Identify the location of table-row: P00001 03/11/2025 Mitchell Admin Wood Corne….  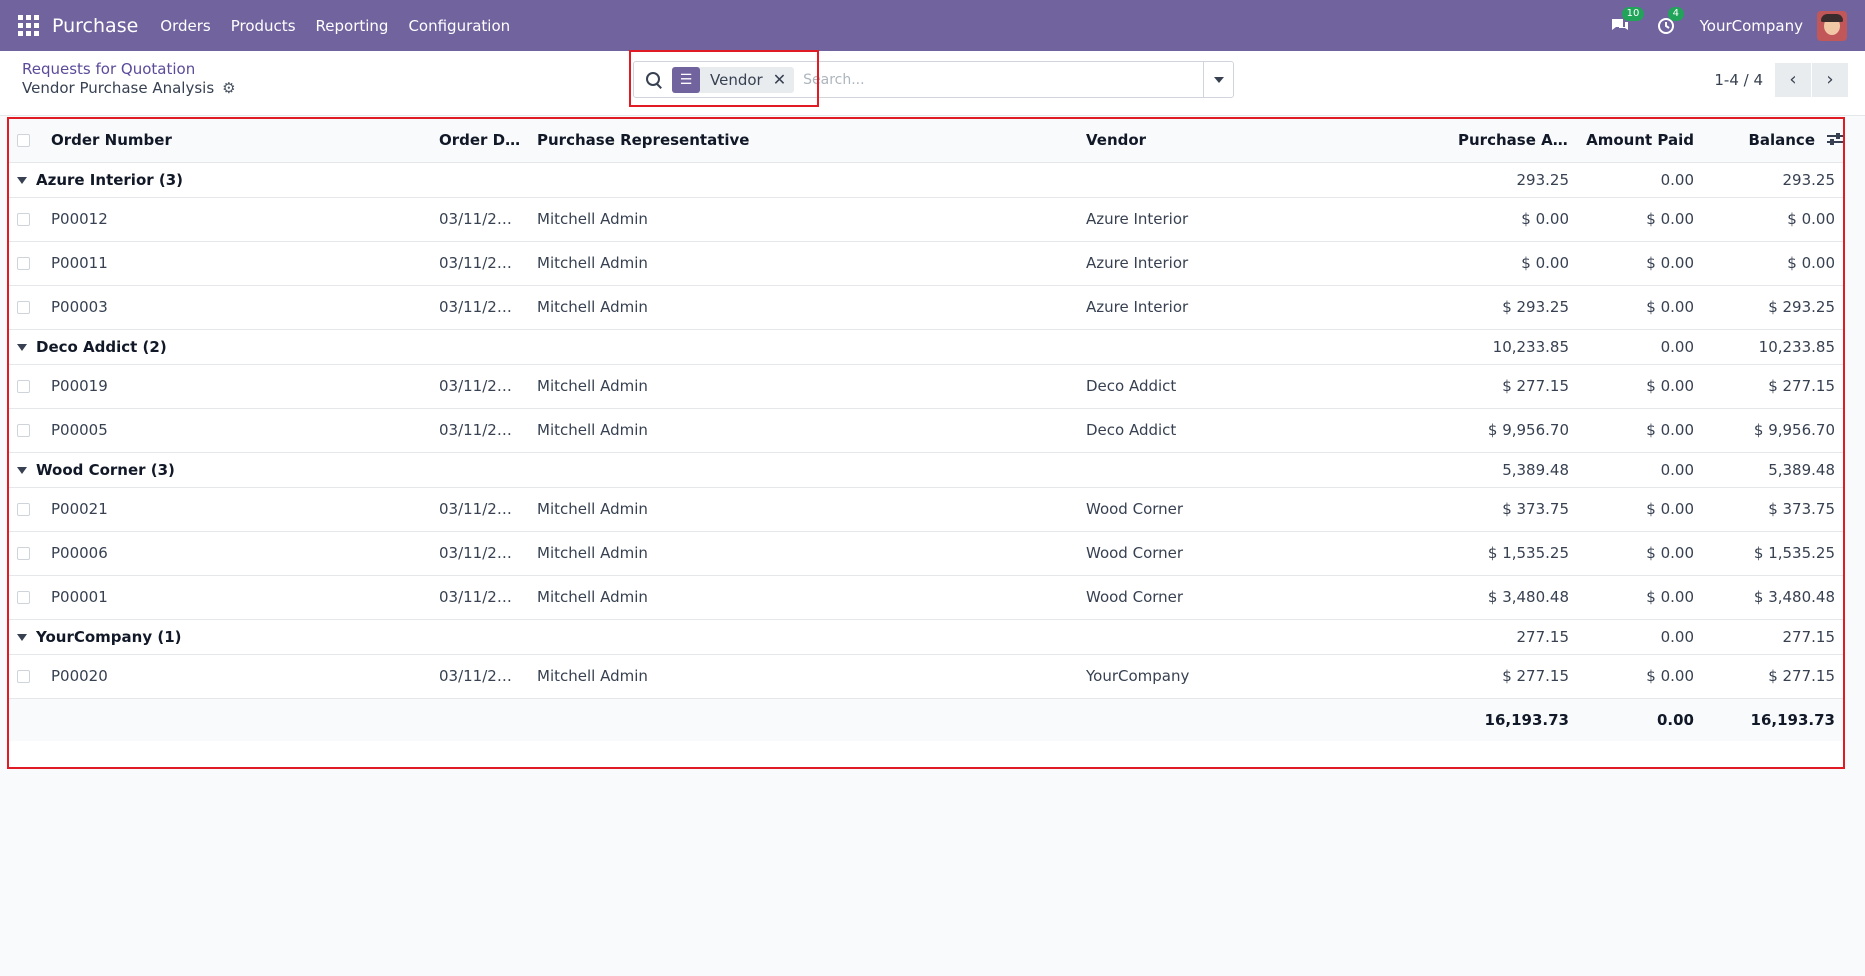
(926, 597).